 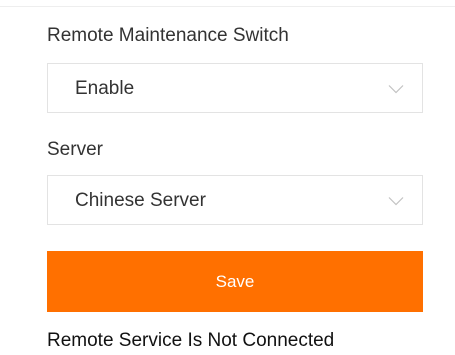 I want to click on save-button: Save, so click(x=235, y=281).